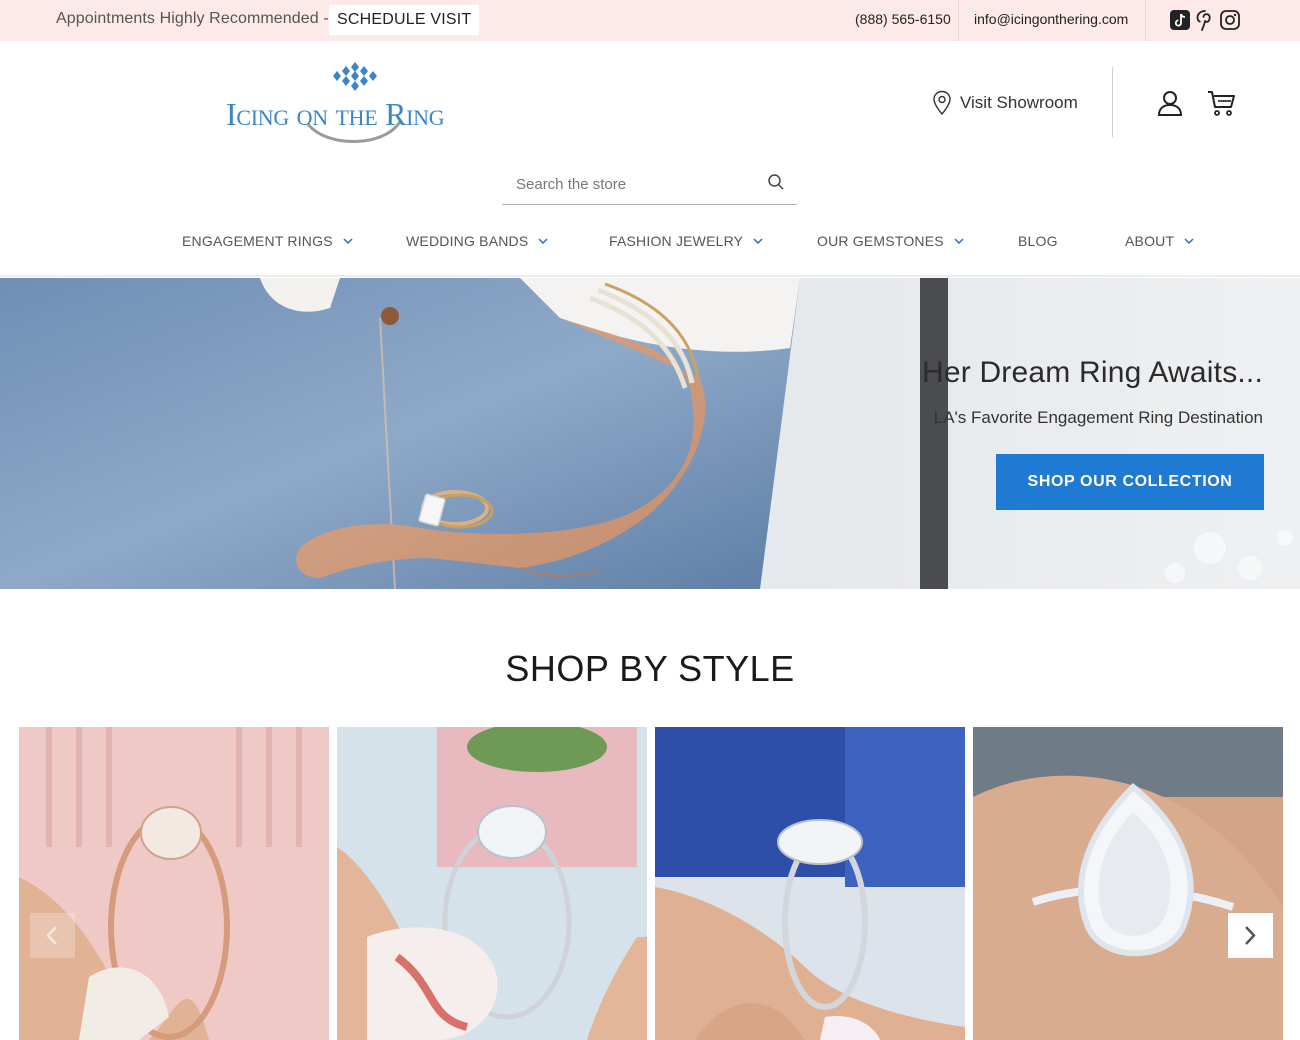 This screenshot has height=1040, width=1300. What do you see at coordinates (650, 276) in the screenshot?
I see `nav-divider` at bounding box center [650, 276].